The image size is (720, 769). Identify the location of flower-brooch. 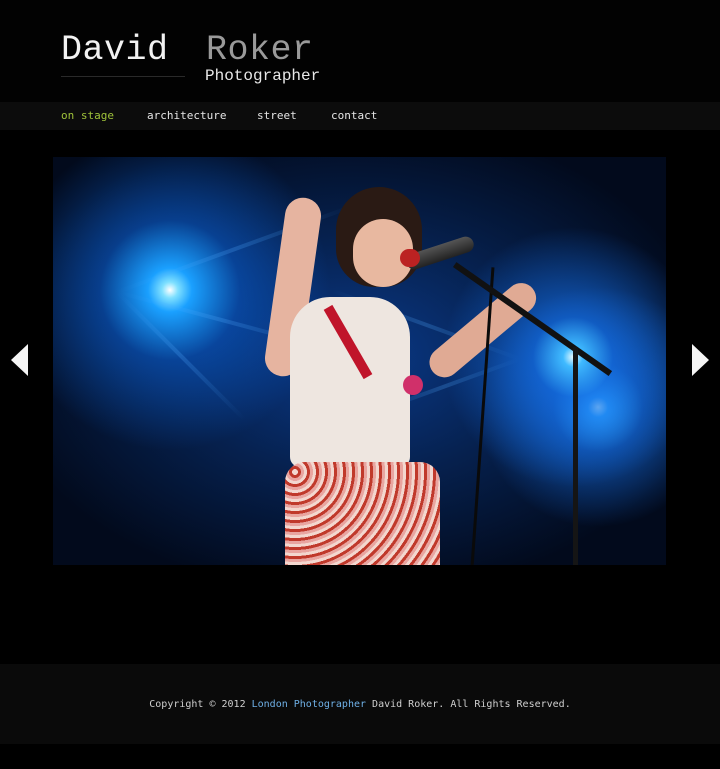
(413, 385).